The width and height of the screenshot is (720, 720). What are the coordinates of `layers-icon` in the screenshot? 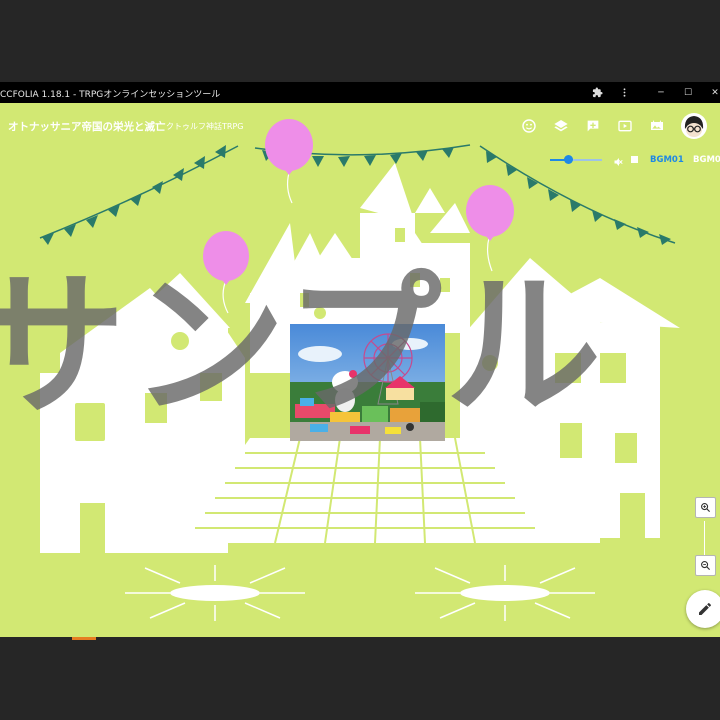 It's located at (561, 126).